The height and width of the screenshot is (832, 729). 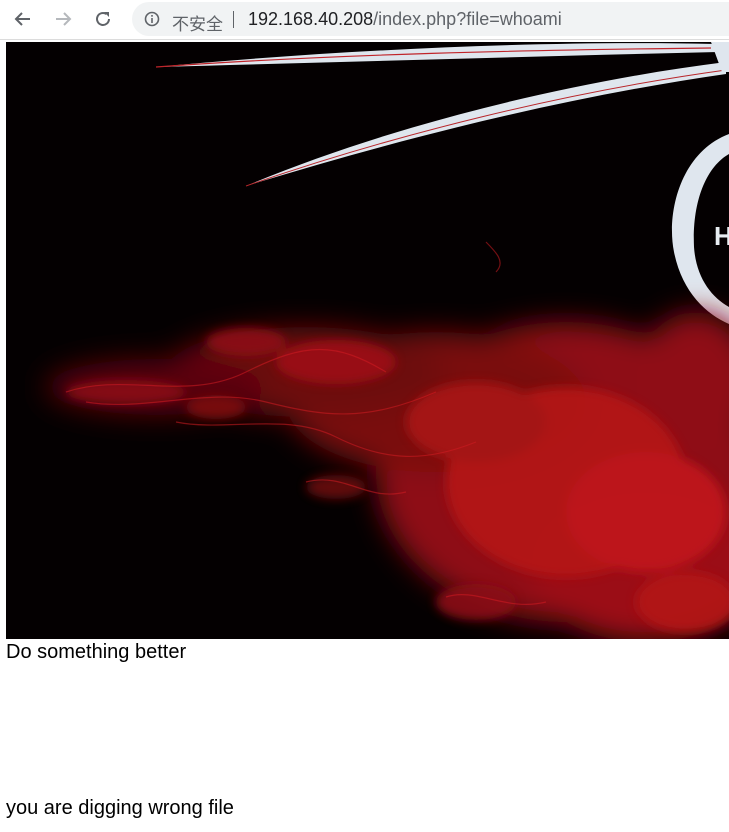 What do you see at coordinates (233, 19) in the screenshot?
I see `omnibox-divider` at bounding box center [233, 19].